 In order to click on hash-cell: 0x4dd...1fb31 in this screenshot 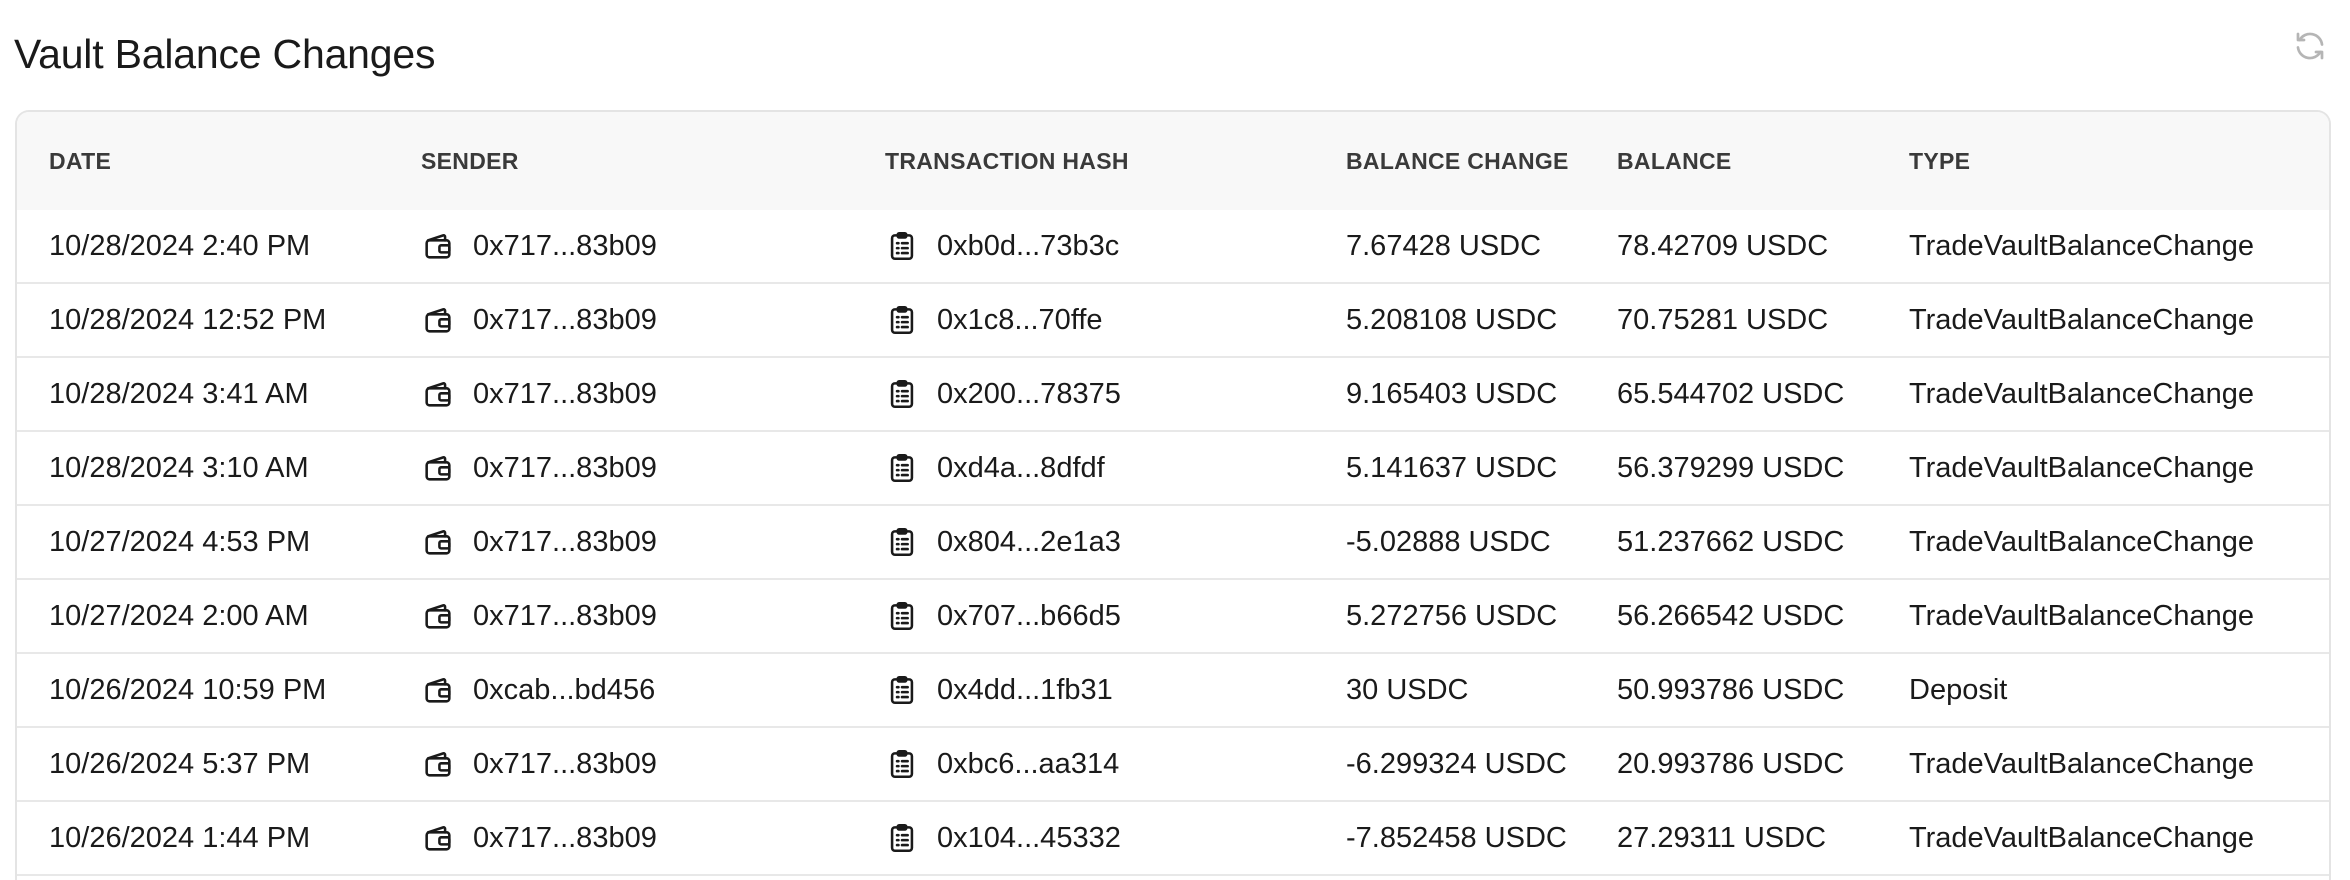, I will do `click(999, 690)`.